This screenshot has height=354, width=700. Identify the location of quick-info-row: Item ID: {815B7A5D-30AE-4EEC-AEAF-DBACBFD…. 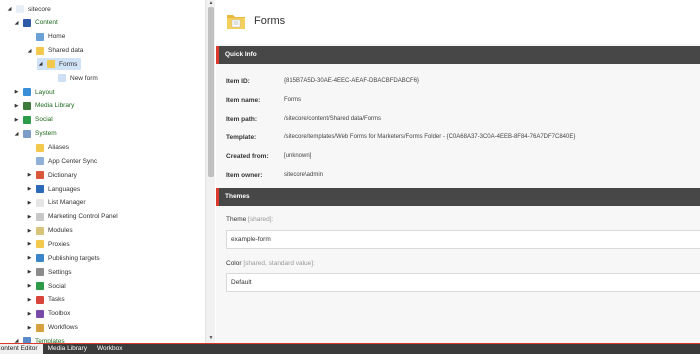
(322, 81).